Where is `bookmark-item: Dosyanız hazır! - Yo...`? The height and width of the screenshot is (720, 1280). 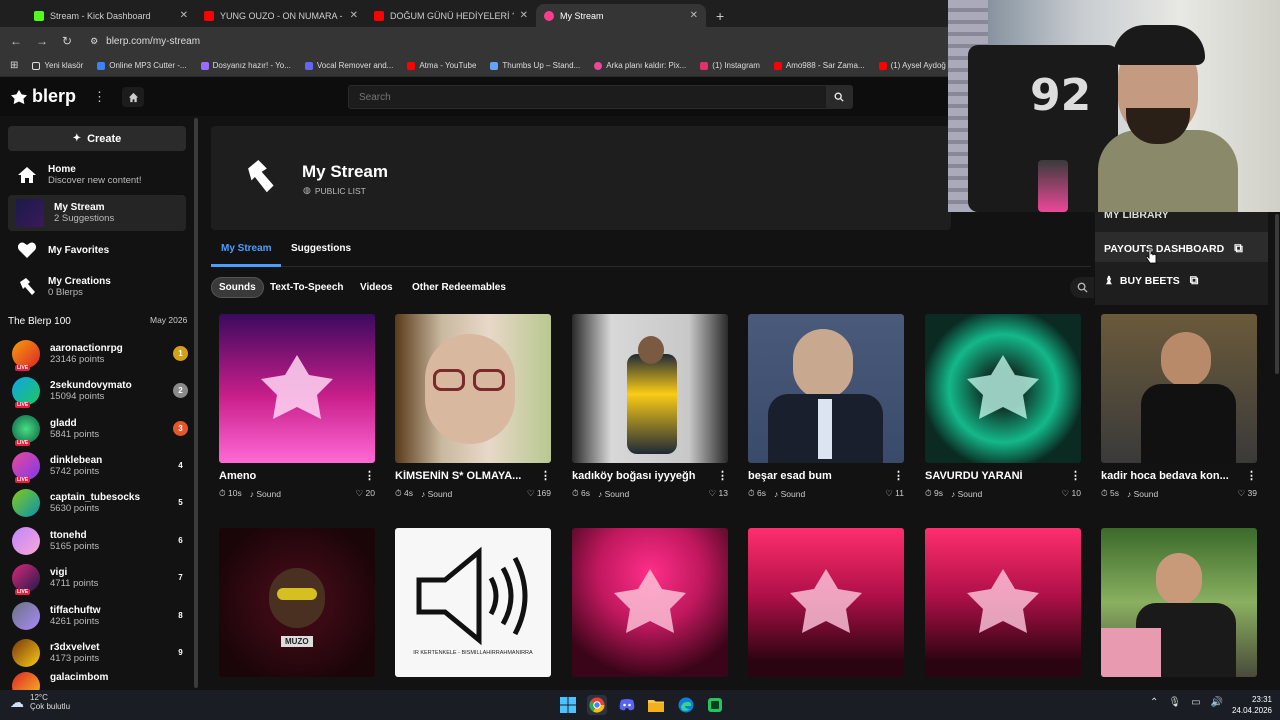
bookmark-item: Dosyanız hazır! - Yo... is located at coordinates (245, 65).